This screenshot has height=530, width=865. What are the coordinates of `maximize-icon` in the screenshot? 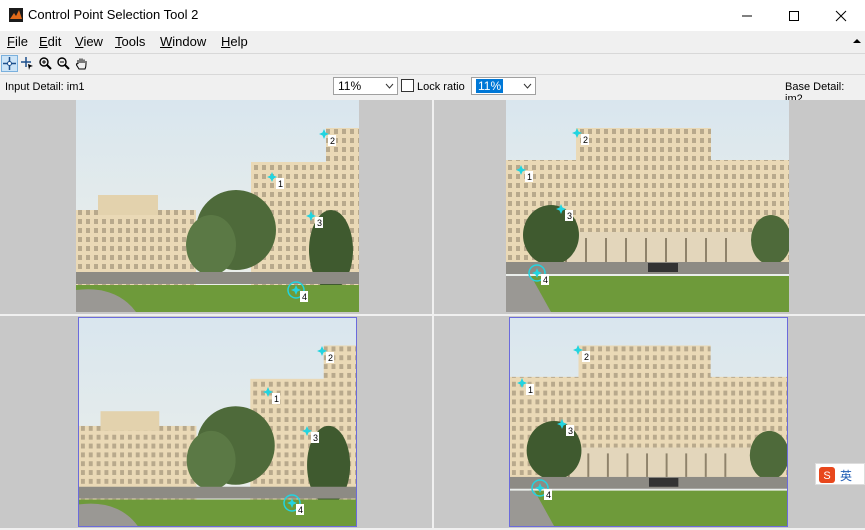 It's located at (794, 15).